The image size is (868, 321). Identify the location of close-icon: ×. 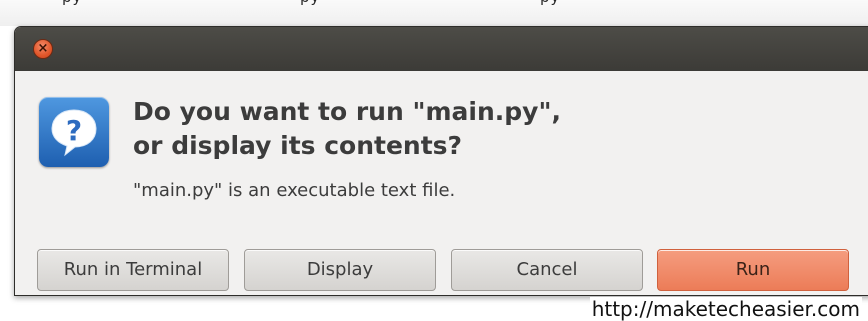
(43, 49).